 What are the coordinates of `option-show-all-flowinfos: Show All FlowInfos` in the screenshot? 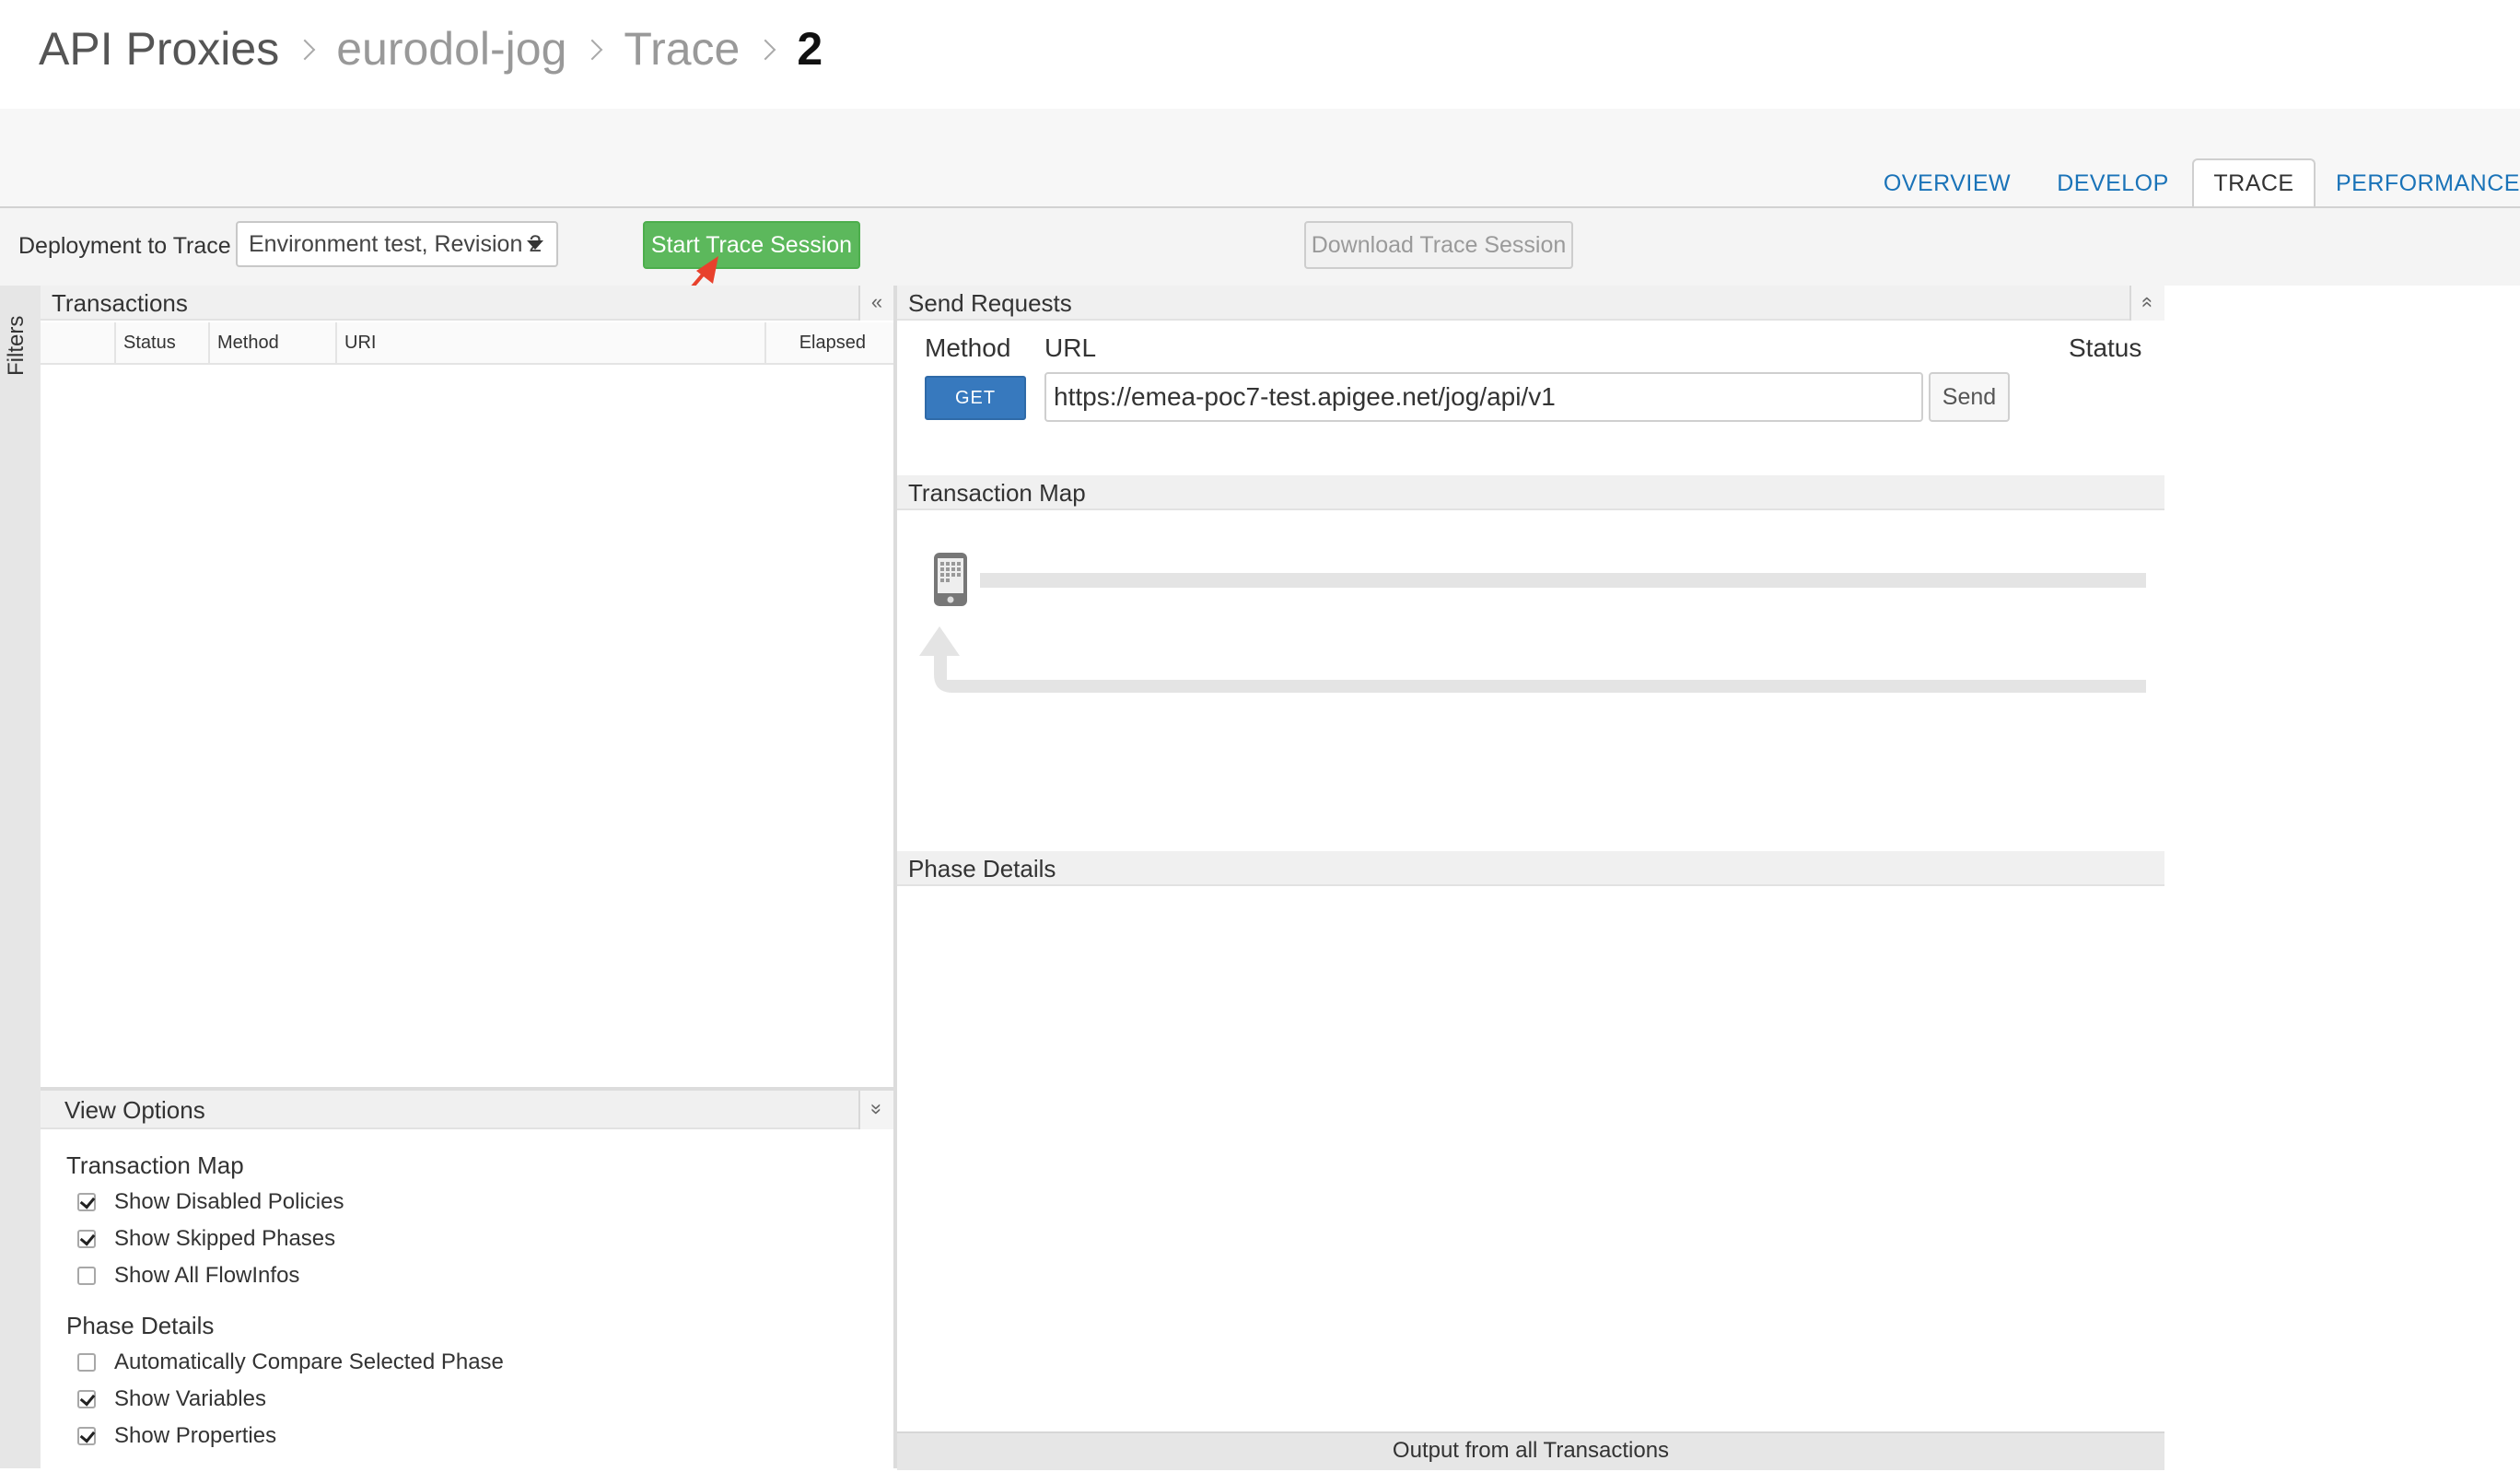 It's located at (188, 1275).